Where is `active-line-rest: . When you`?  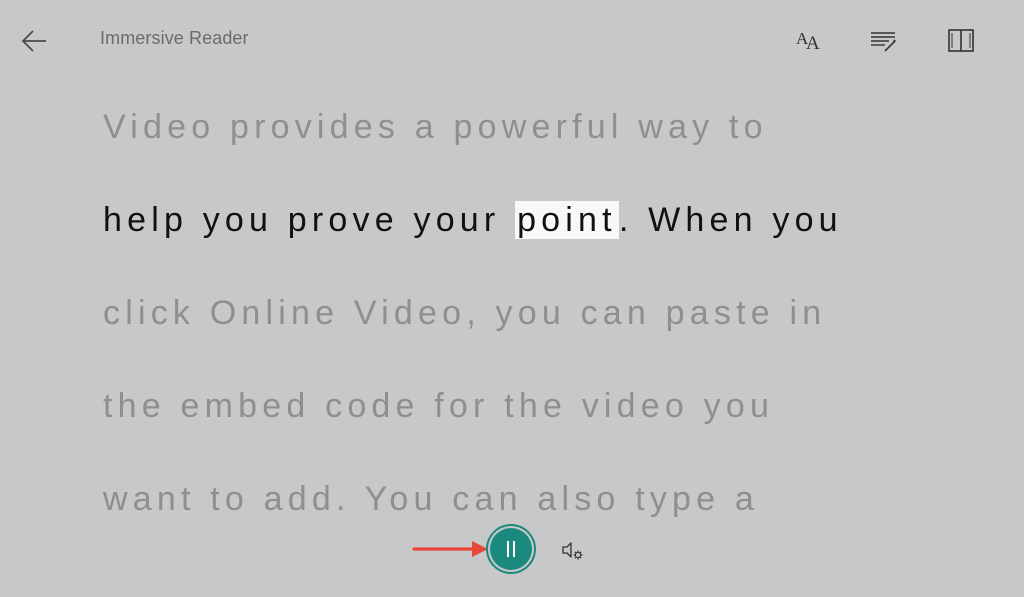 active-line-rest: . When you is located at coordinates (730, 220).